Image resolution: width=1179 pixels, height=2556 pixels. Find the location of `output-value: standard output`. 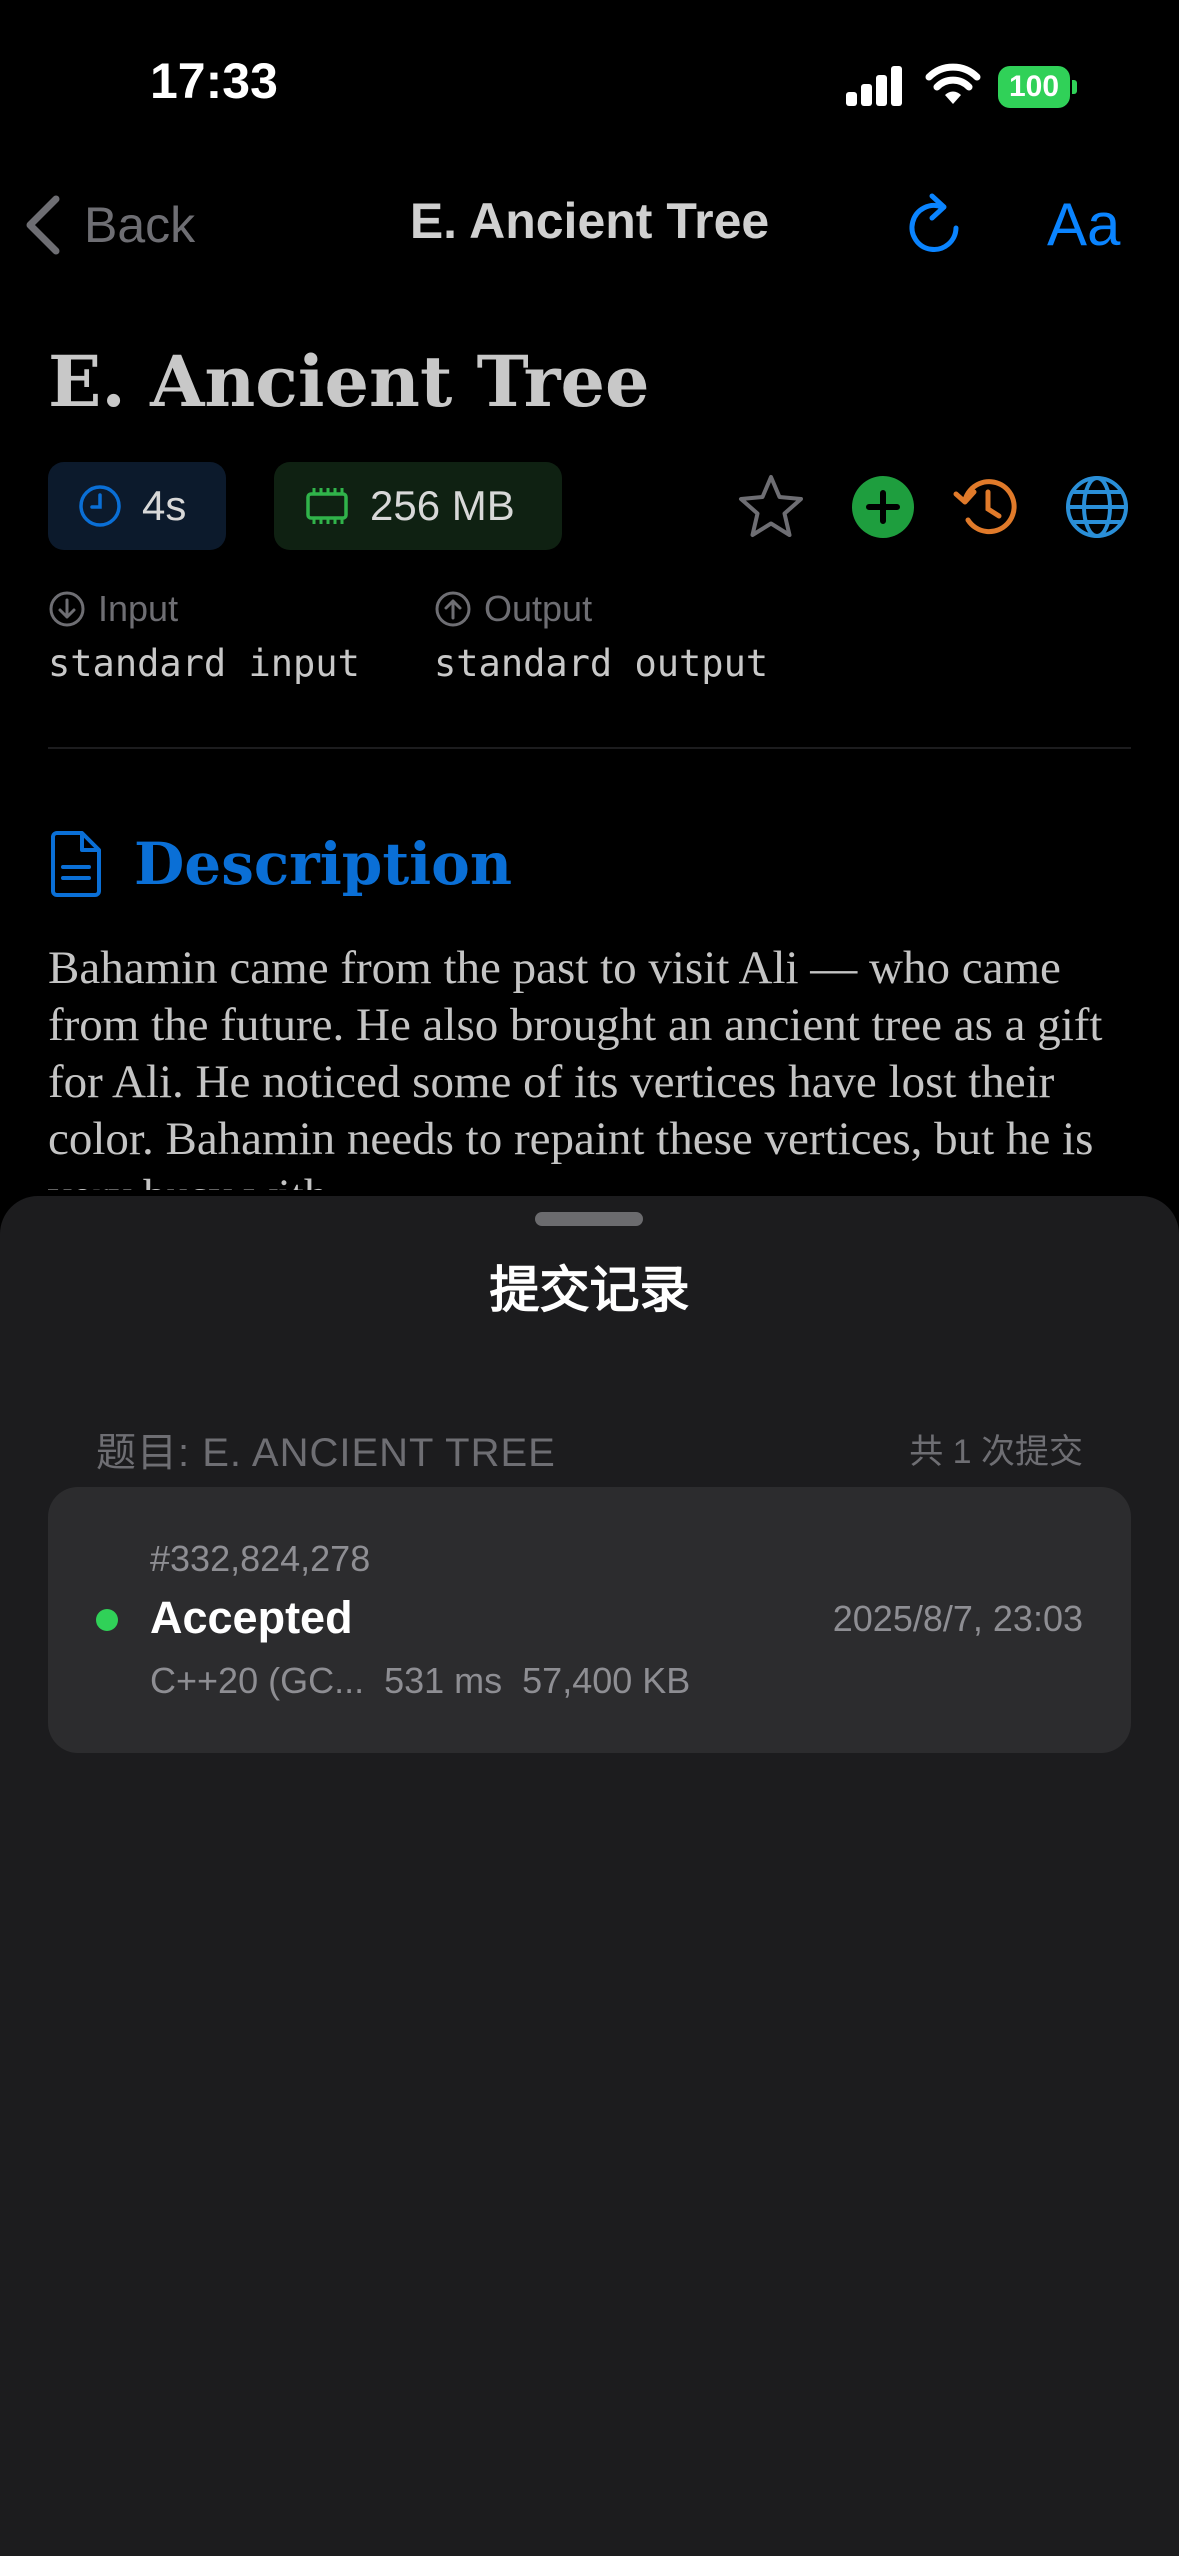

output-value: standard output is located at coordinates (601, 663).